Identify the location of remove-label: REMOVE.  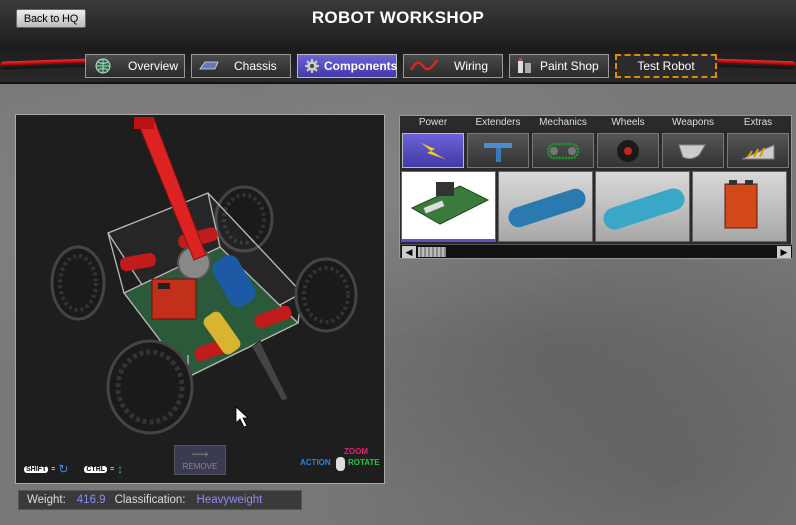
(200, 466).